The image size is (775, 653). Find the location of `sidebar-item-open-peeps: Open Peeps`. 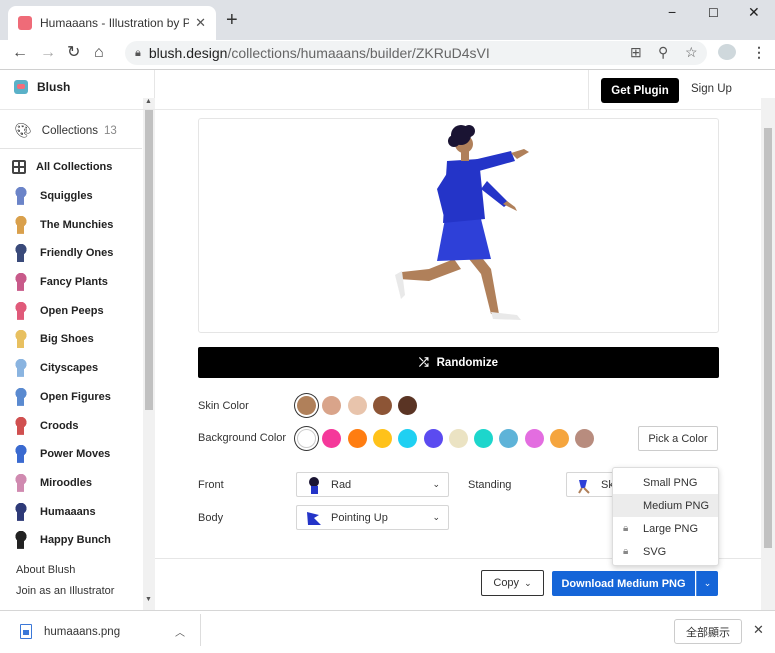

sidebar-item-open-peeps: Open Peeps is located at coordinates (77, 310).